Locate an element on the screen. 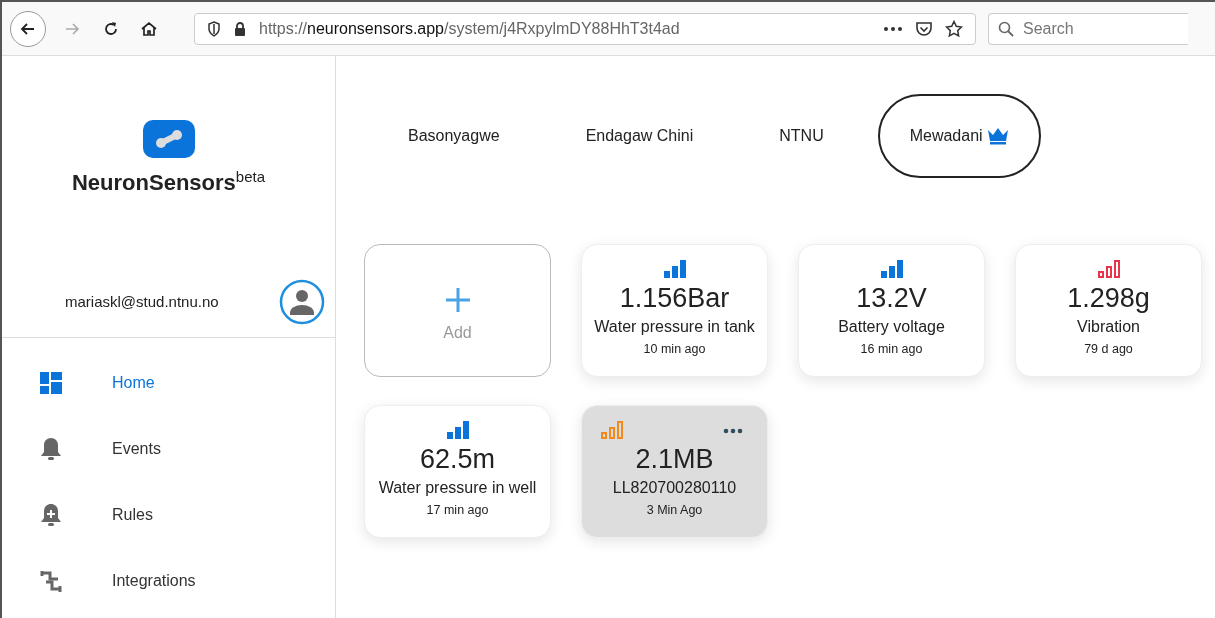 This screenshot has width=1215, height=618. bell-plus-icon is located at coordinates (51, 515).